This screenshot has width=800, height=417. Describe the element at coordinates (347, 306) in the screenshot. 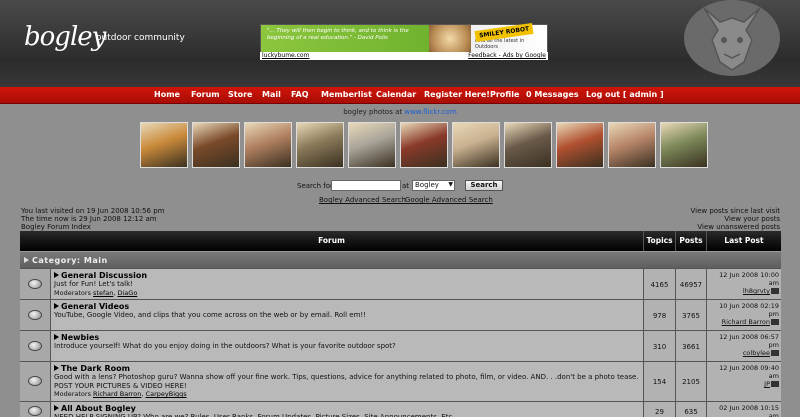

I see `forum-title-link: General Videos` at that location.